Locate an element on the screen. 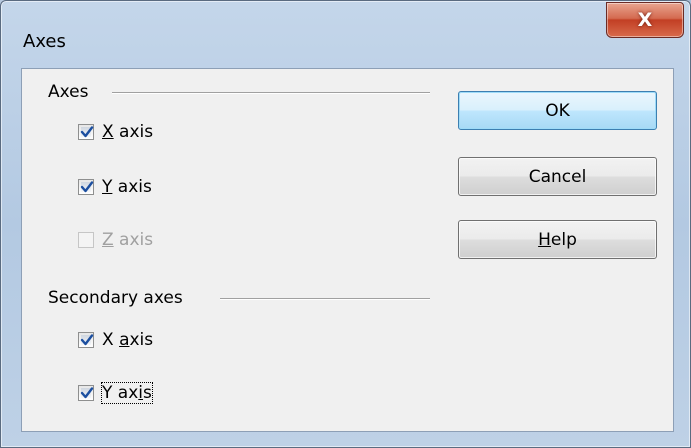 The width and height of the screenshot is (691, 448). axes-group-divider is located at coordinates (271, 93).